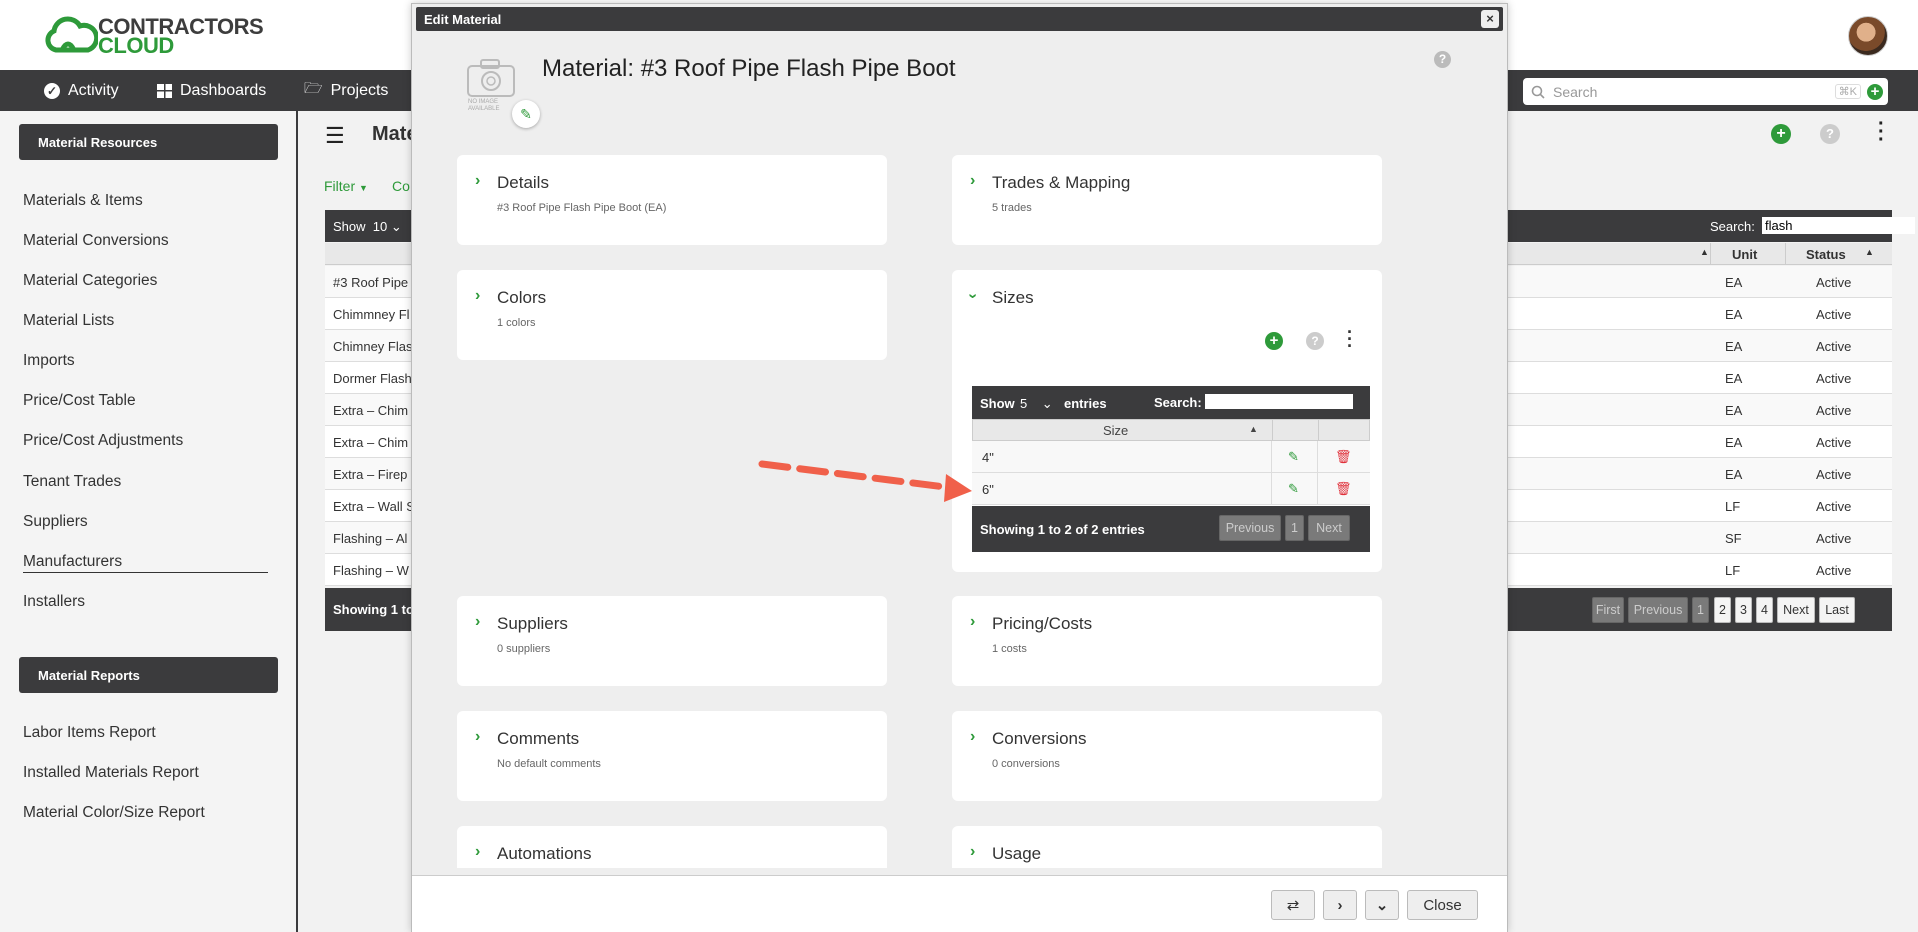 The width and height of the screenshot is (1918, 932). Describe the element at coordinates (1382, 905) in the screenshot. I see `more-actions-button: ⌄` at that location.